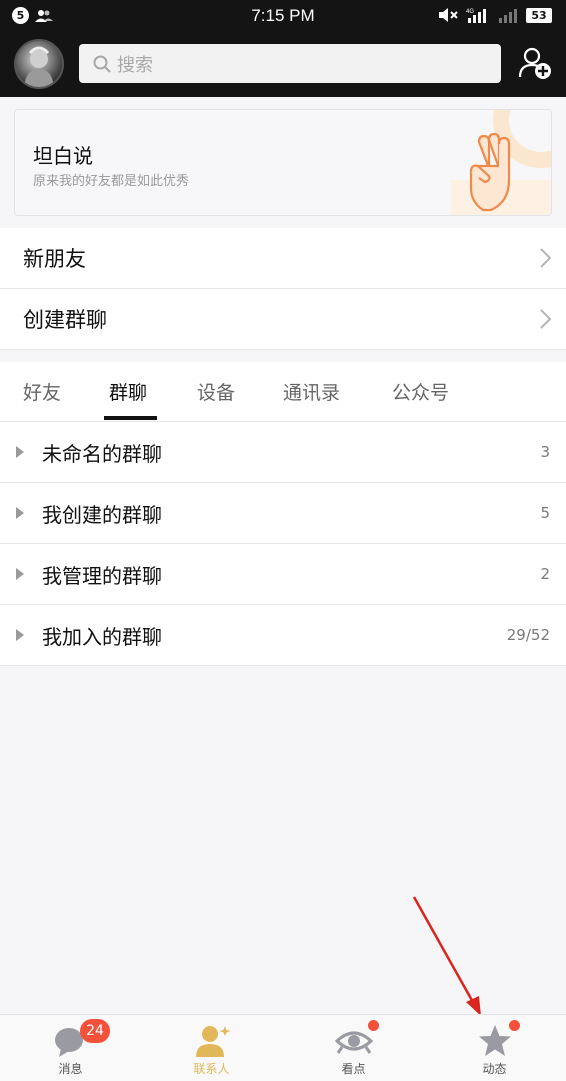 The image size is (566, 1081). Describe the element at coordinates (102, 576) in the screenshot. I see `group-category-label: 我管理的群聊` at that location.